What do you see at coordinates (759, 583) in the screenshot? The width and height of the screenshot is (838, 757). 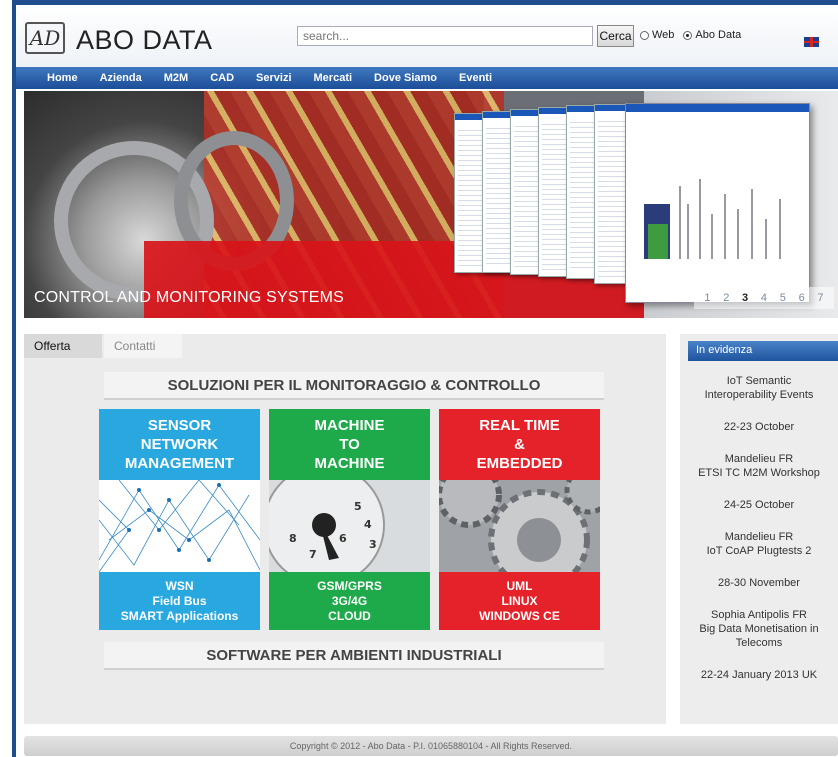 I see `event-date: 28-30 November` at bounding box center [759, 583].